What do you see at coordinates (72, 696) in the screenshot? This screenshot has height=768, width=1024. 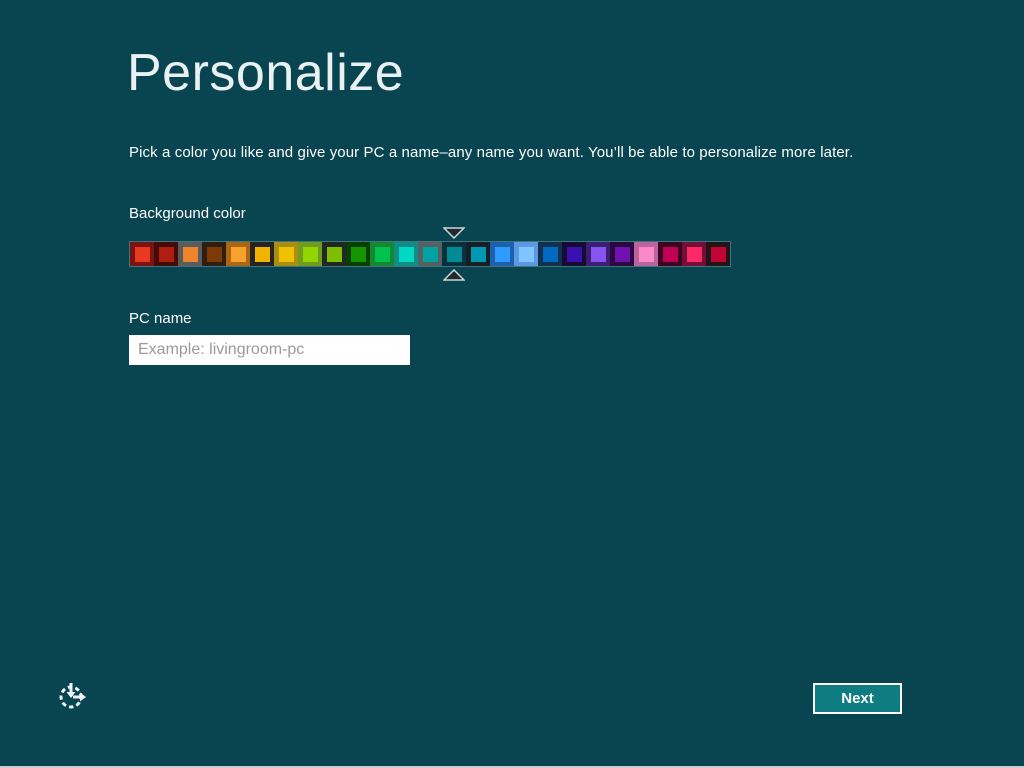 I see `ease-of-access-icon` at bounding box center [72, 696].